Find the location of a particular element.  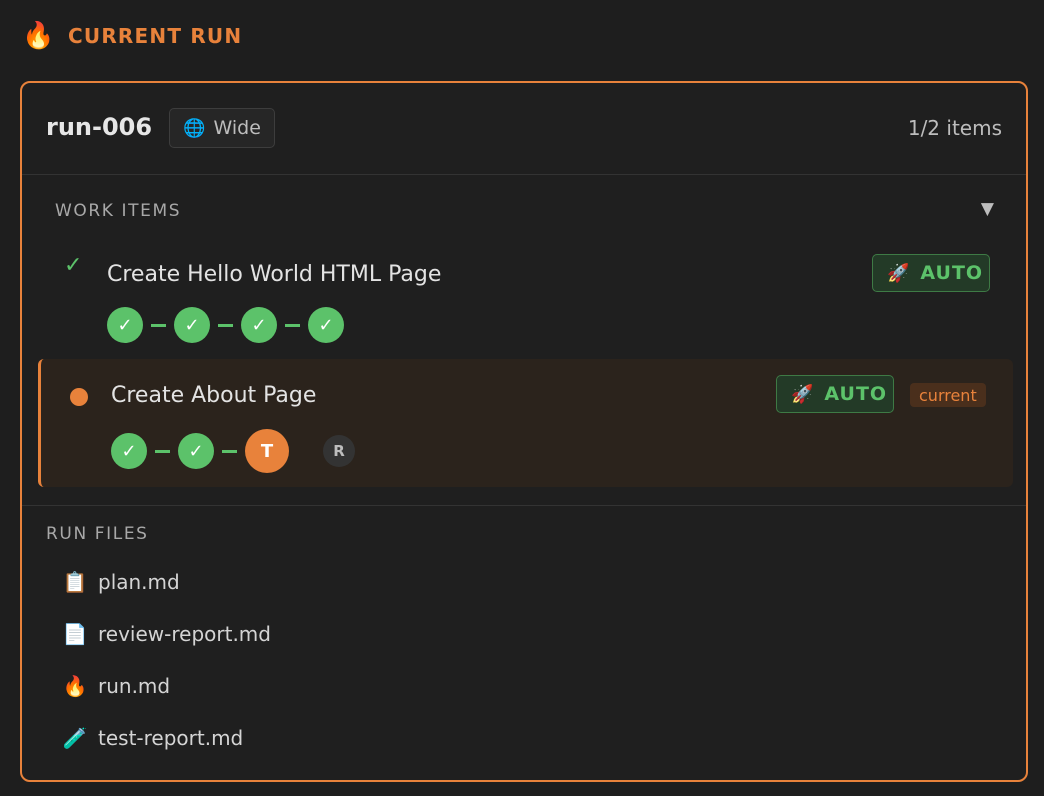

section-header: 🔥 CURRENT RUN is located at coordinates (132, 36).